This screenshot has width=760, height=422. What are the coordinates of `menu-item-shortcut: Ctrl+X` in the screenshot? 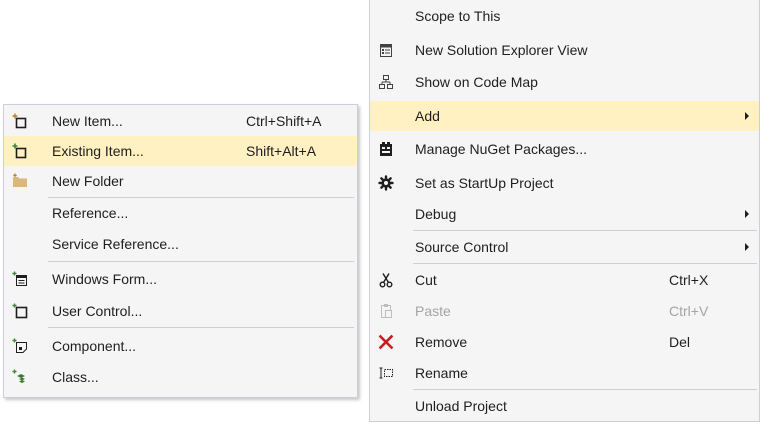 It's located at (689, 280).